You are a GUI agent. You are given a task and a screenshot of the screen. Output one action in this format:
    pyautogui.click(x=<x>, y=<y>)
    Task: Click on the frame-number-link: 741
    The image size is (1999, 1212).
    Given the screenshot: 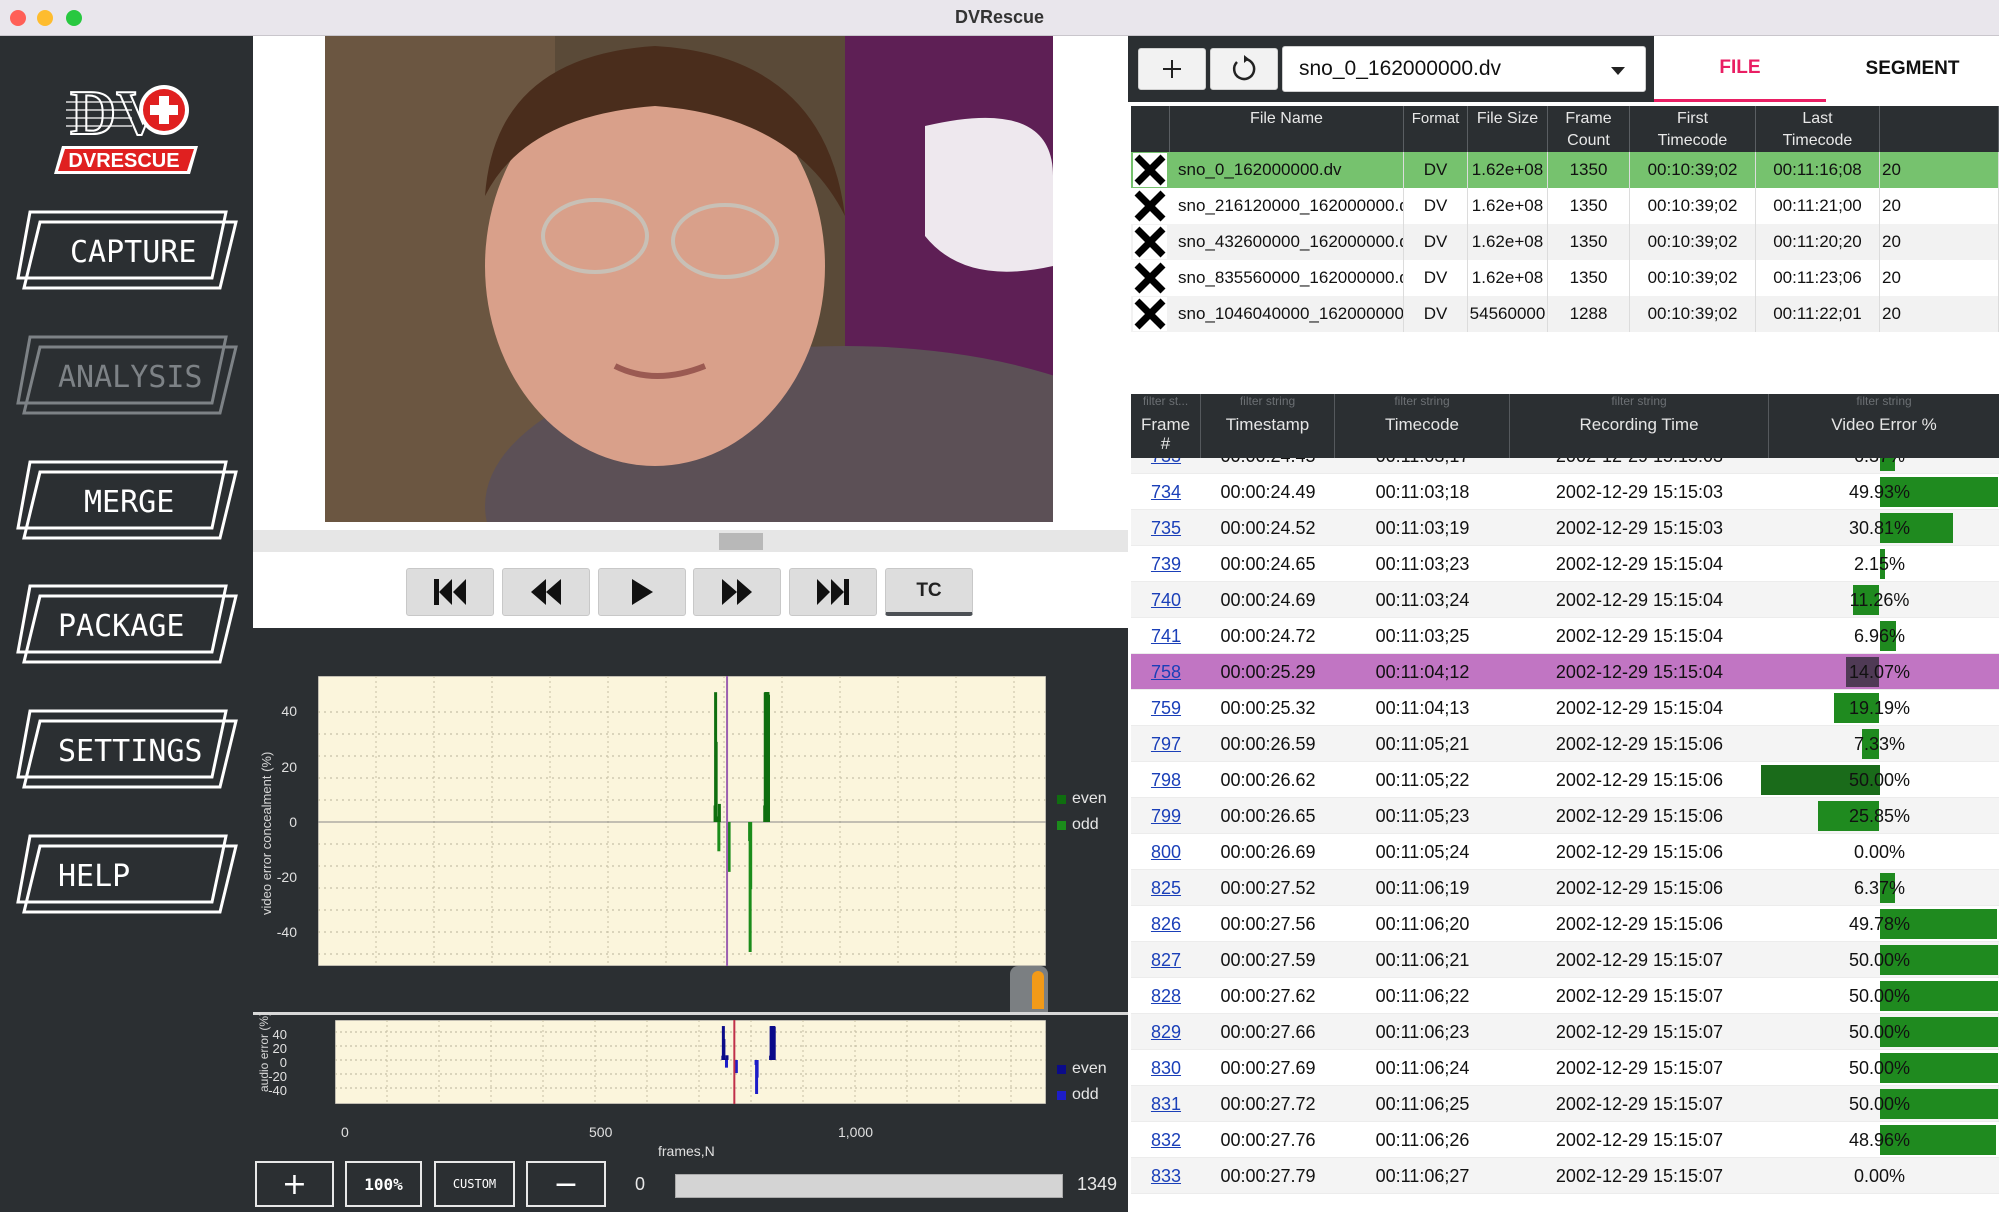 What is the action you would take?
    pyautogui.click(x=1166, y=636)
    